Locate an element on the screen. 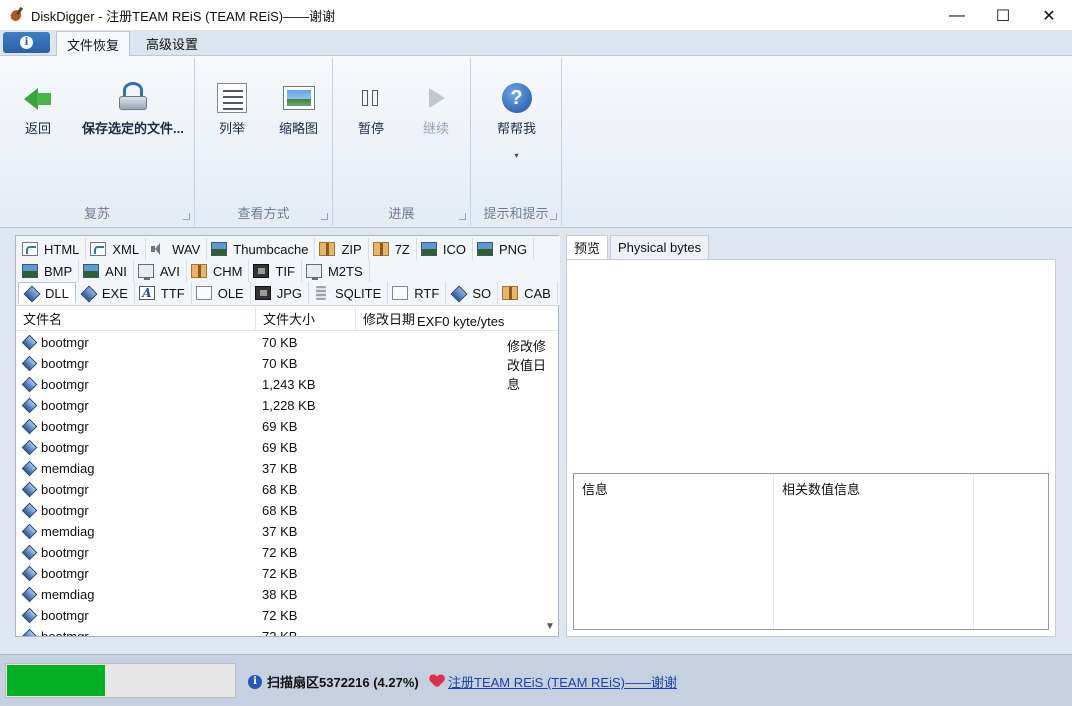 This screenshot has height=706, width=1072. tab-7z: 7Z is located at coordinates (393, 249).